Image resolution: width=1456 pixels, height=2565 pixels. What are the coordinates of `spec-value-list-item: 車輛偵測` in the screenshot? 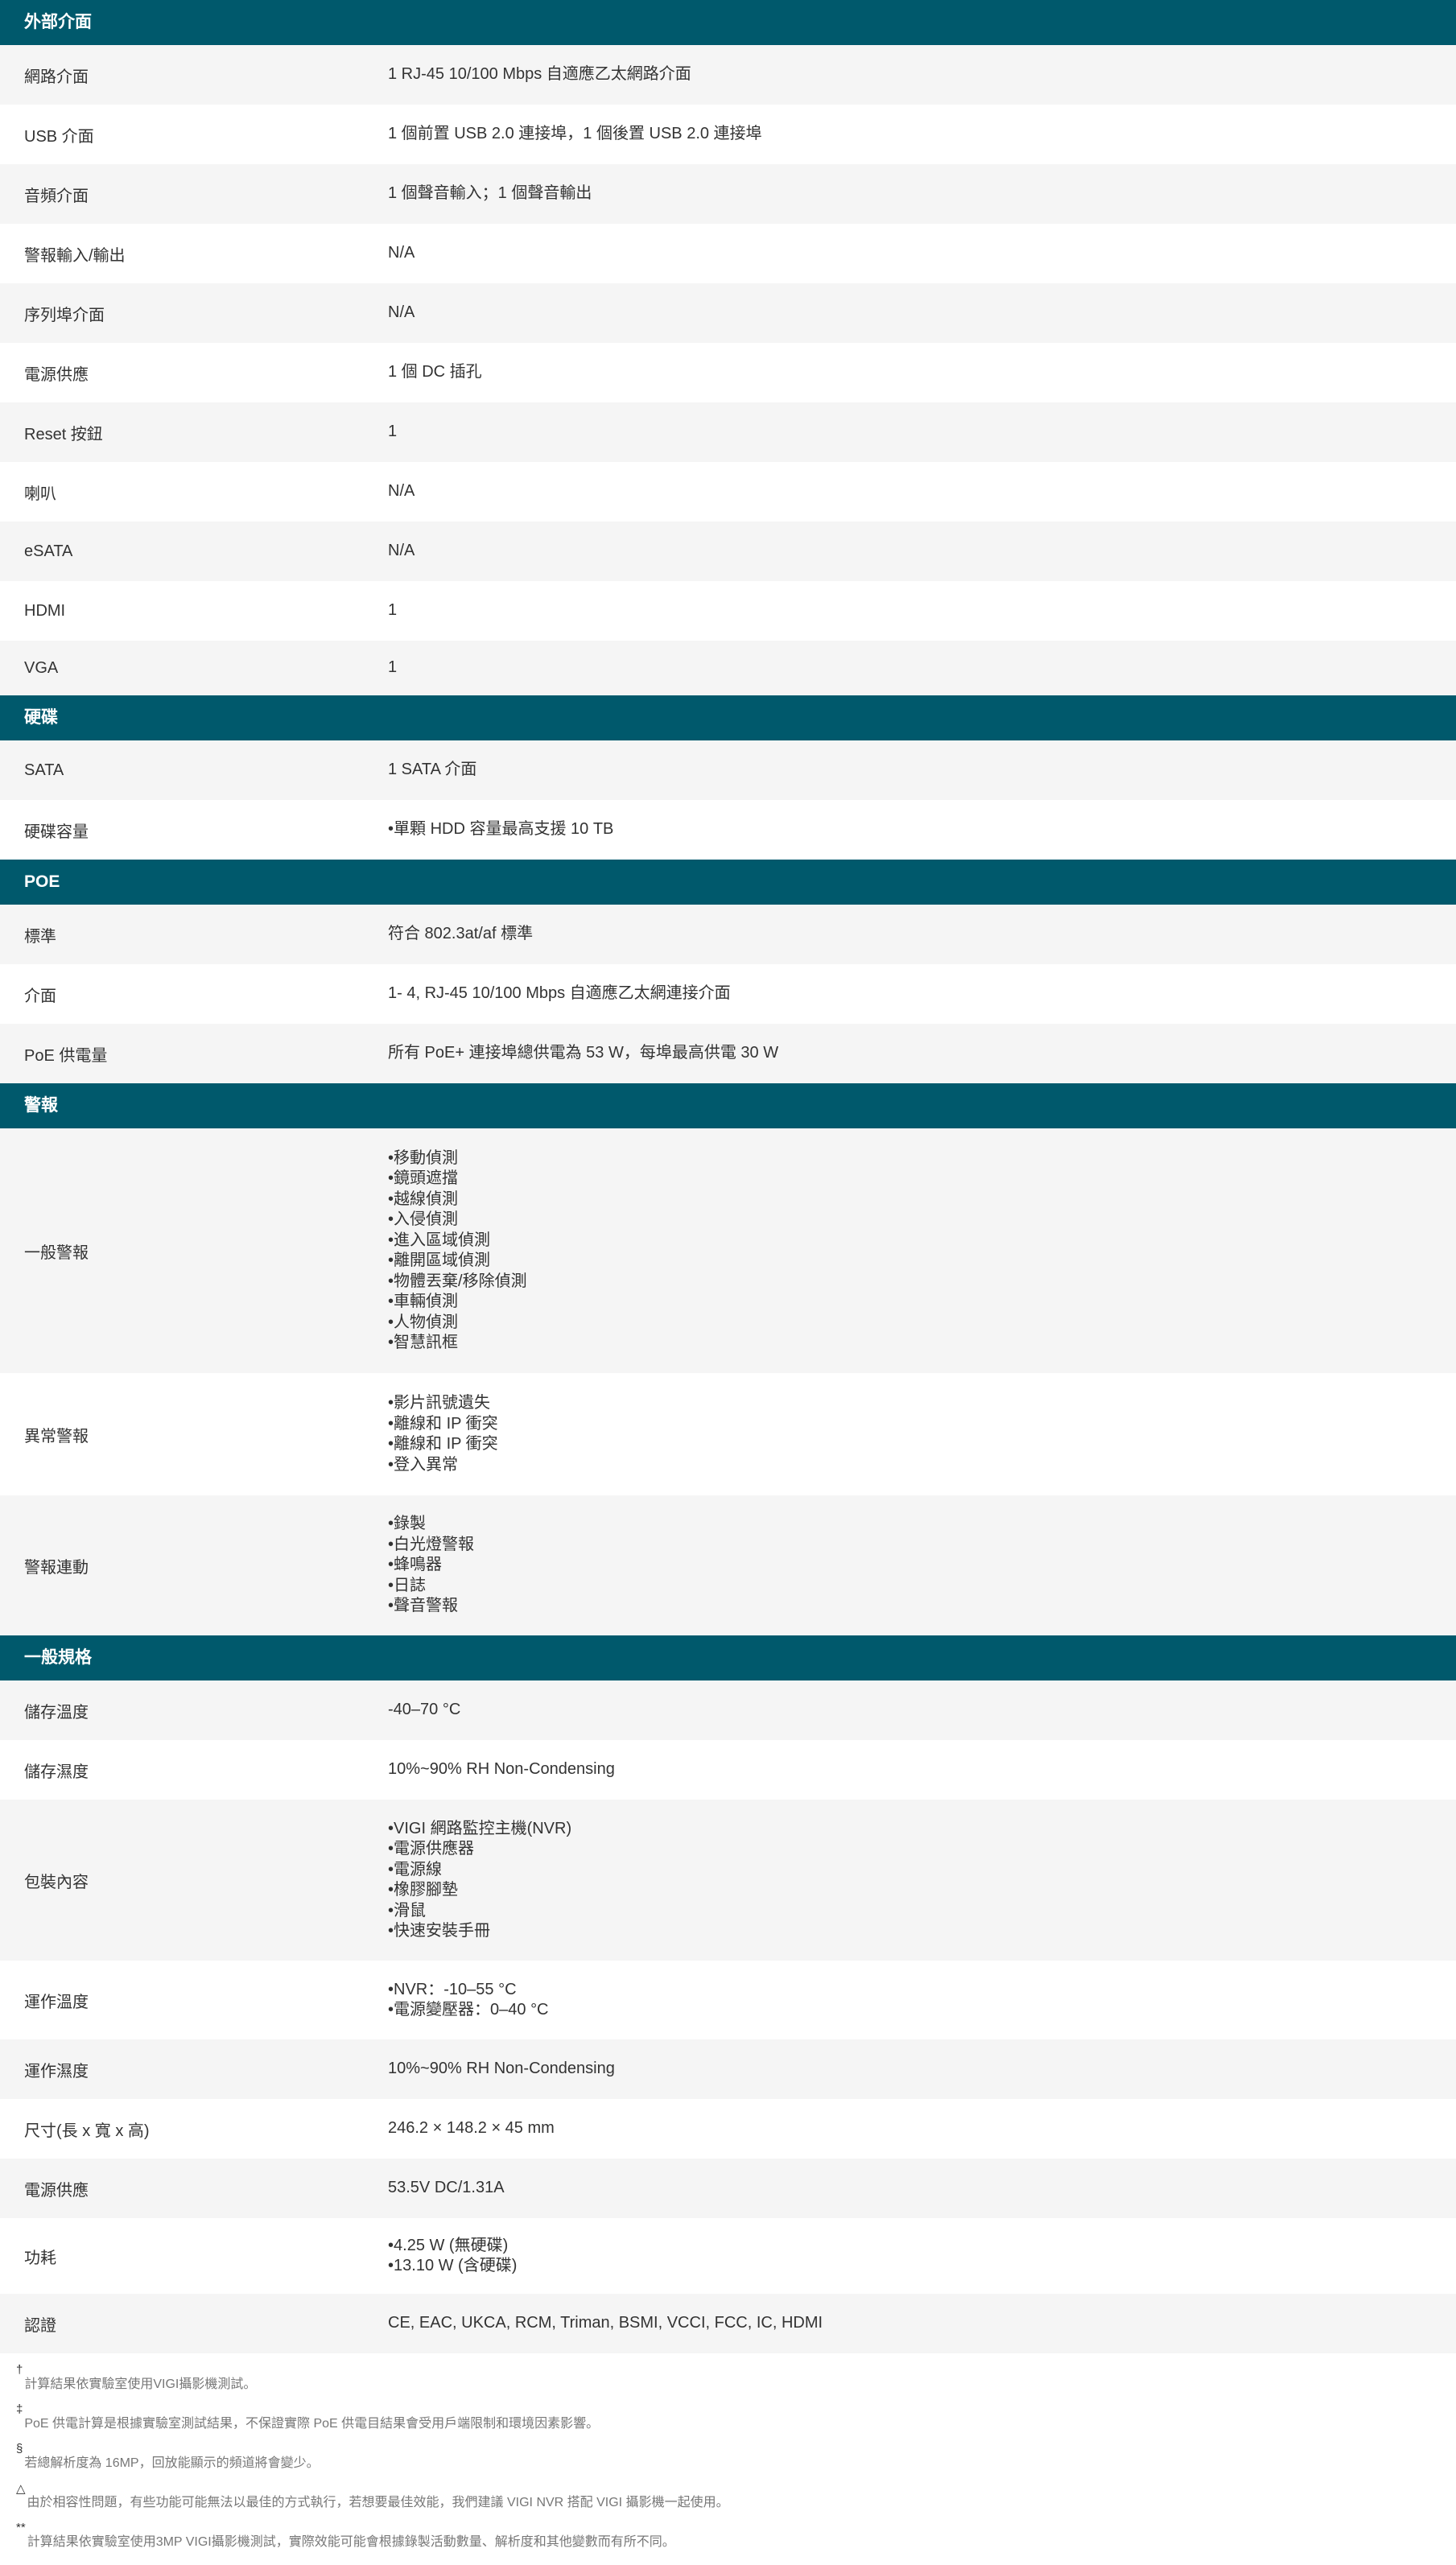 It's located at (922, 1302).